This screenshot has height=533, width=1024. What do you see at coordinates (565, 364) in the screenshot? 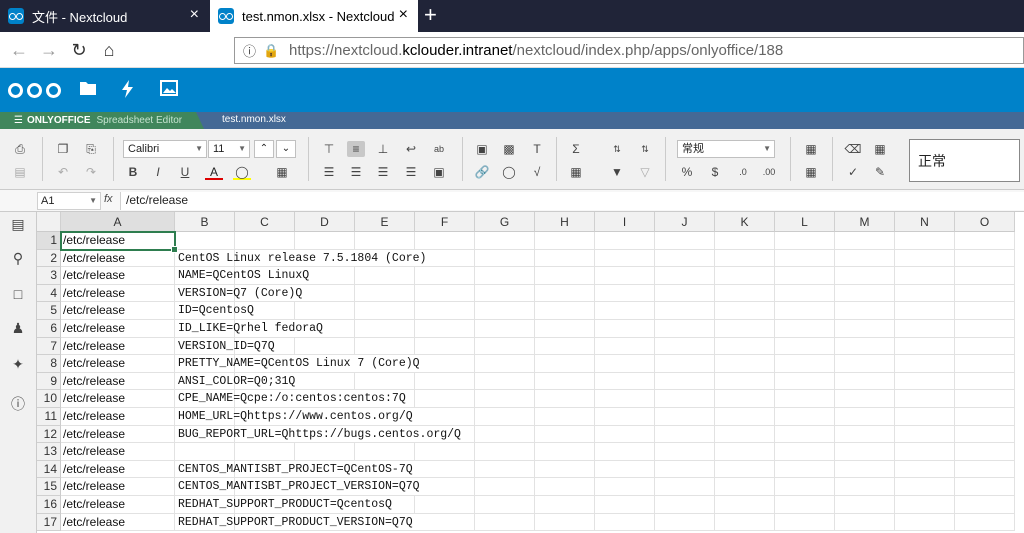
I see `cell-h8` at bounding box center [565, 364].